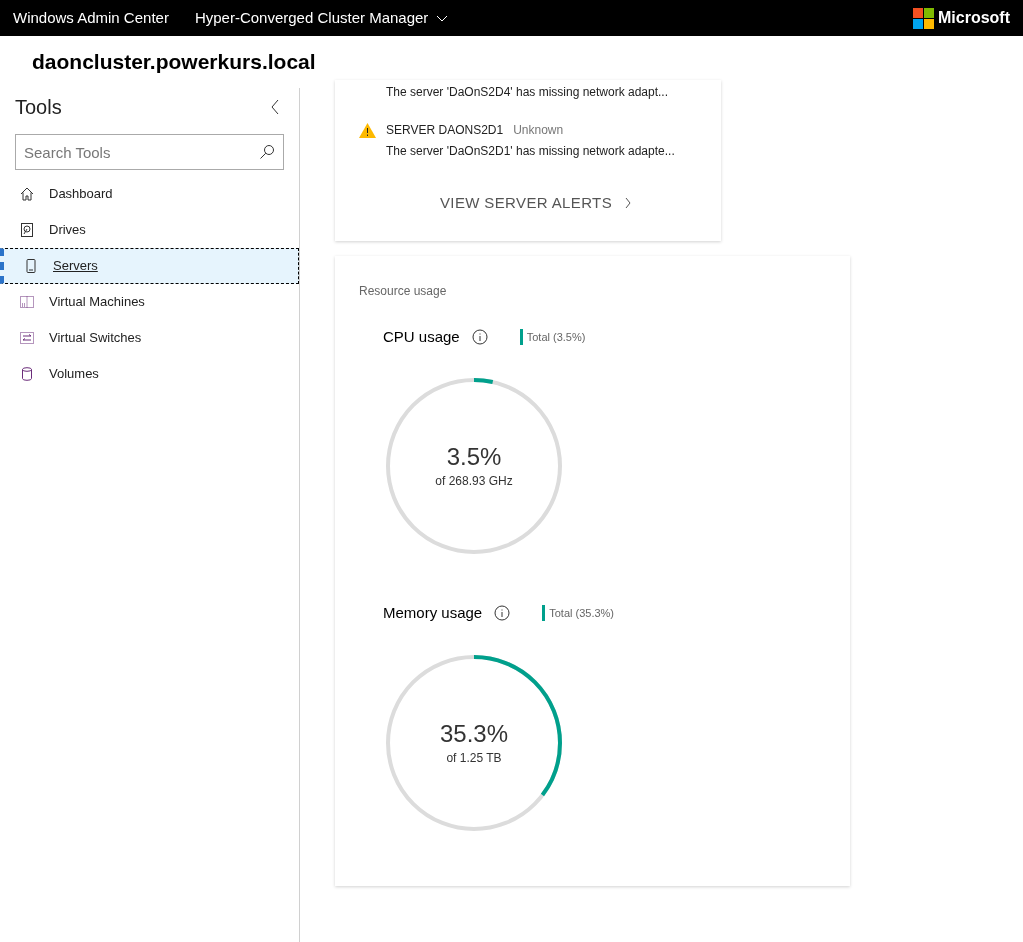  I want to click on gauge-value: 3.5%, so click(474, 457).